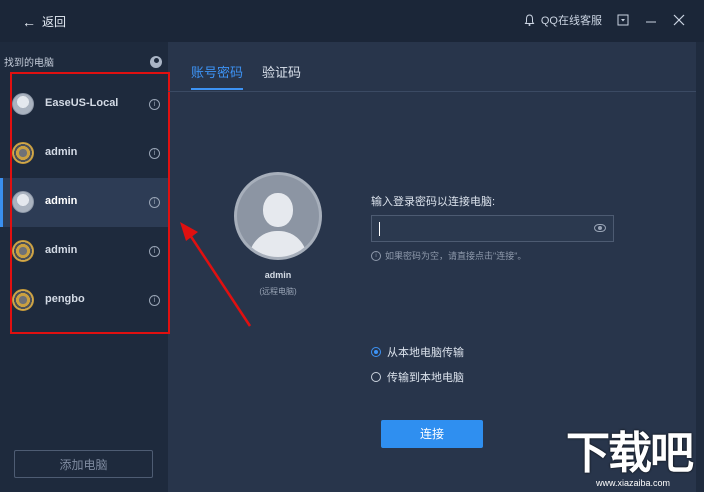 The height and width of the screenshot is (492, 704). I want to click on password-hint: i 如果密码为空，请直接点击"连接"。, so click(448, 255).